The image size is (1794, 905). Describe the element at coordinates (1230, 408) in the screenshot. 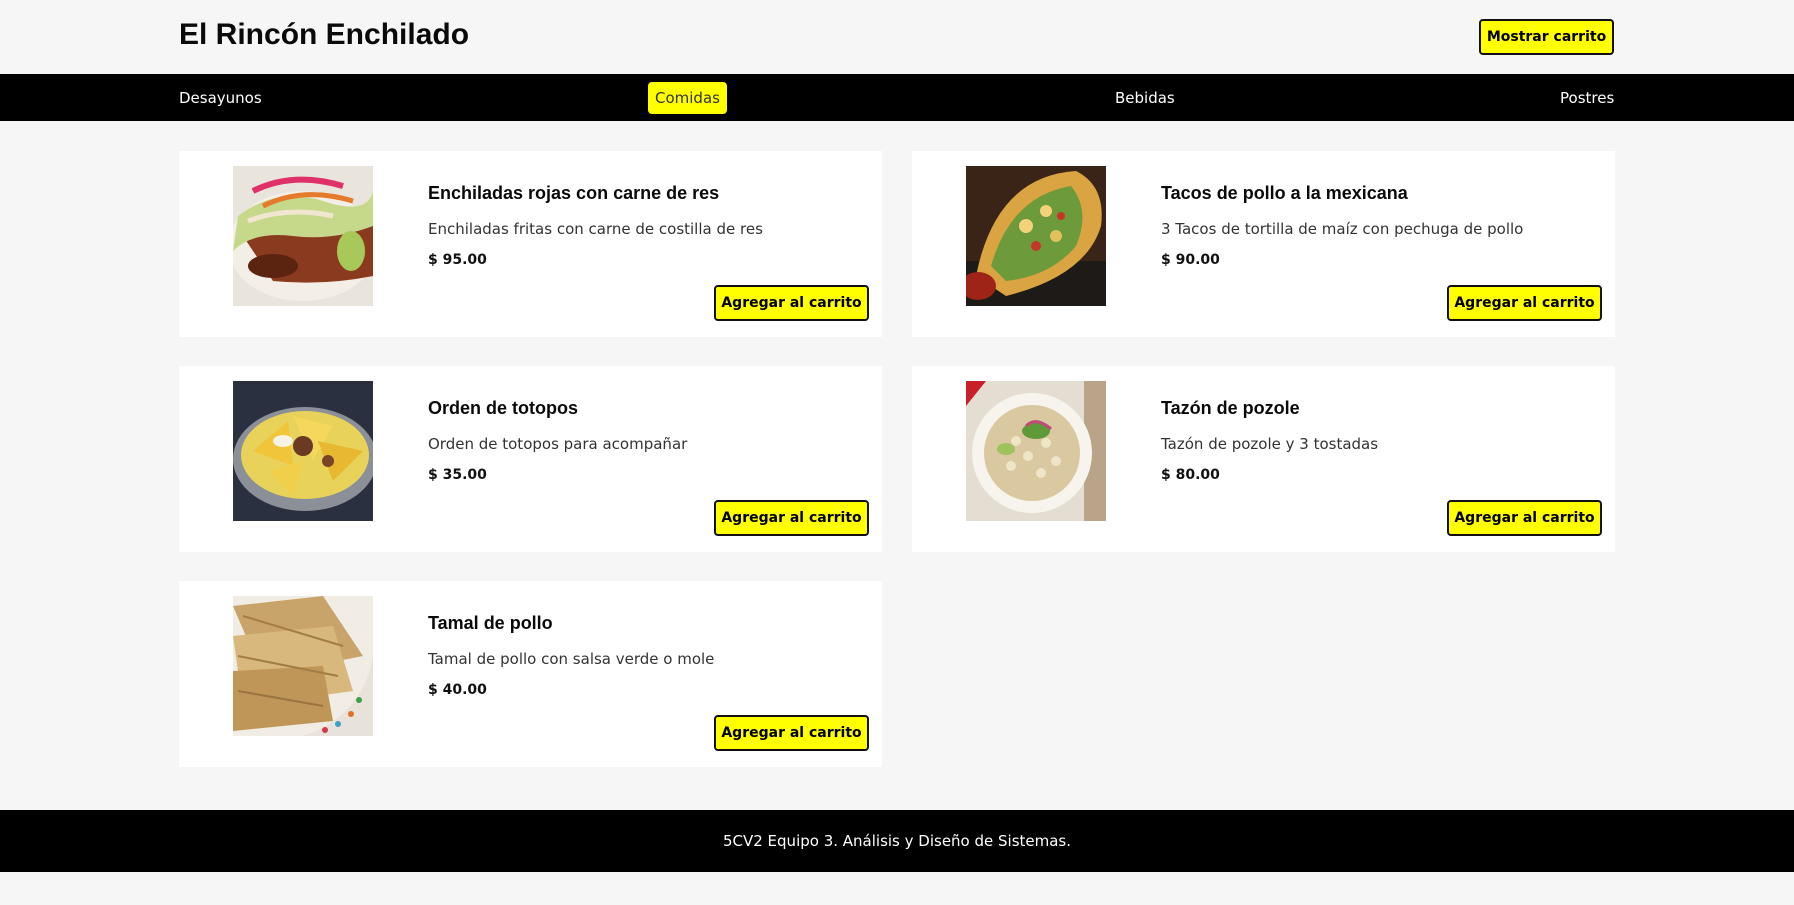

I see `product-title: Tazón de pozole` at that location.